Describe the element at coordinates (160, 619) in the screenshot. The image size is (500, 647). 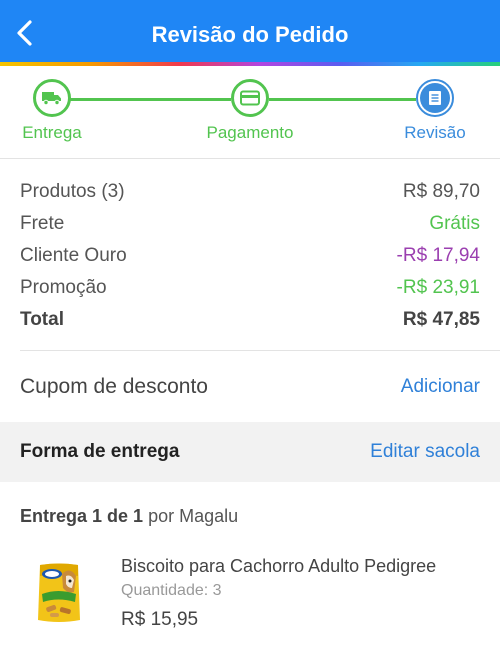
I see `product-price: R$ 15,95` at that location.